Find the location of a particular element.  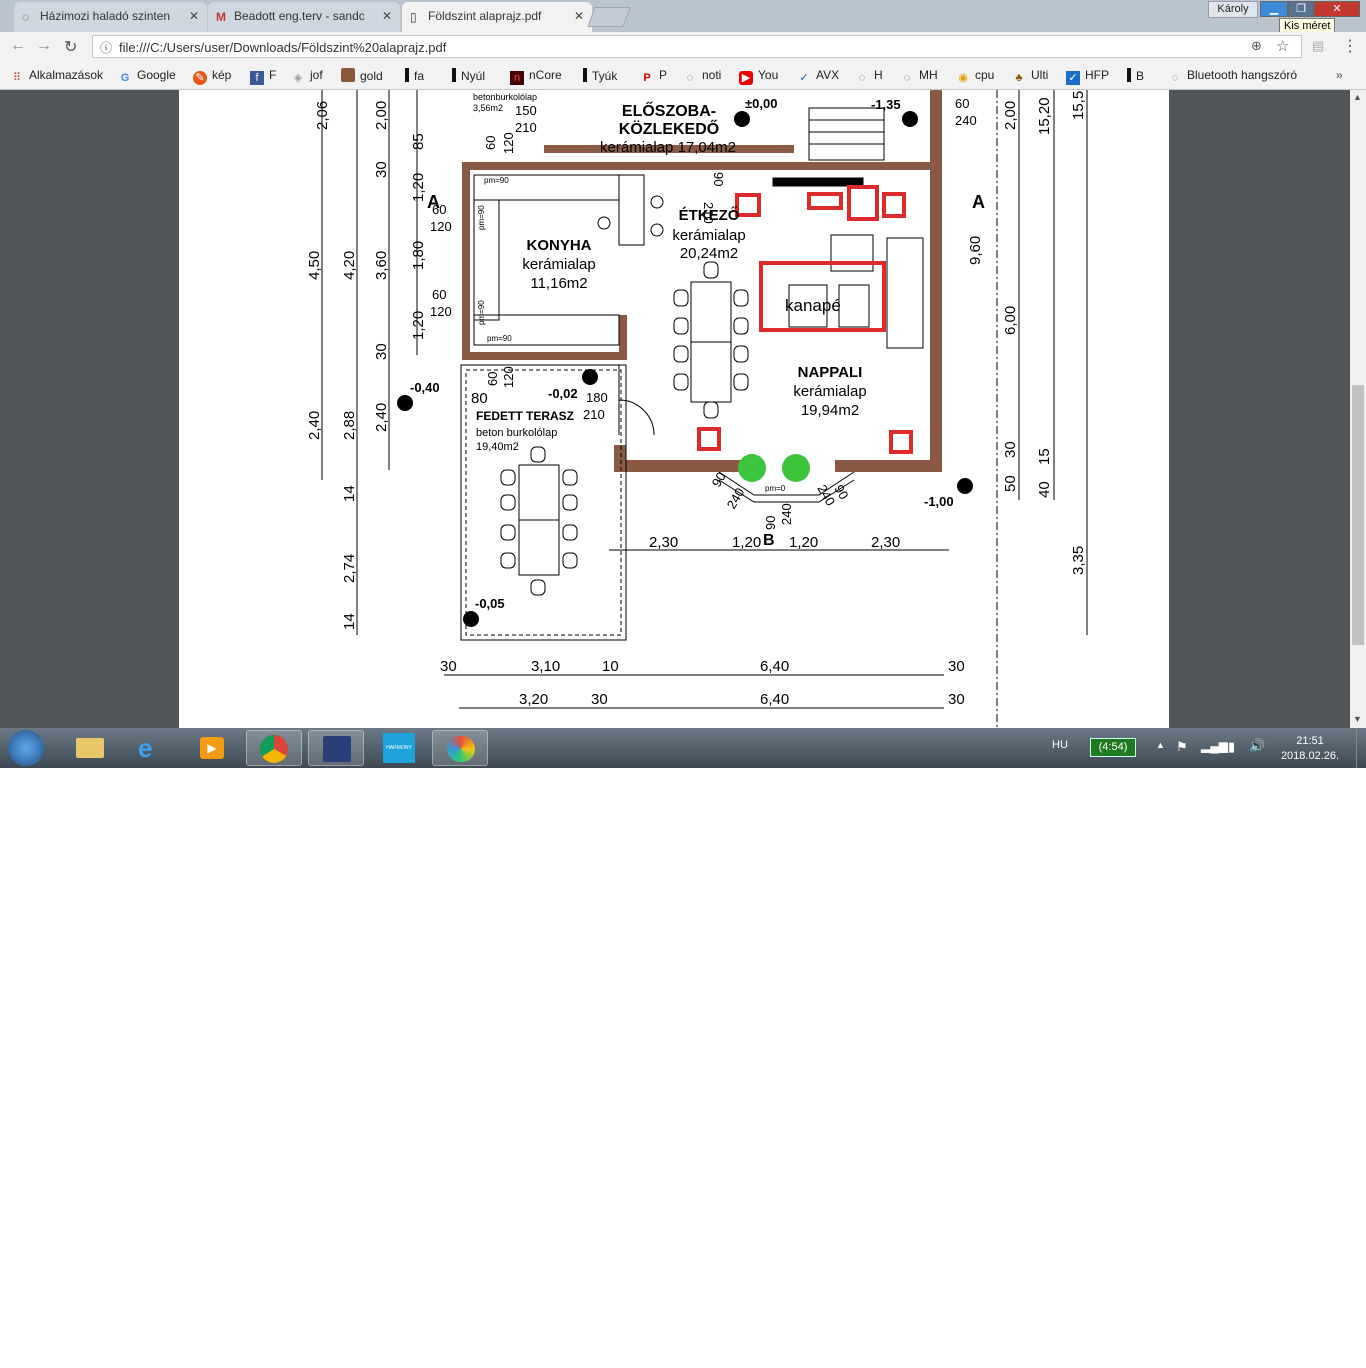

harmony-icon: HARMONY is located at coordinates (398, 748).